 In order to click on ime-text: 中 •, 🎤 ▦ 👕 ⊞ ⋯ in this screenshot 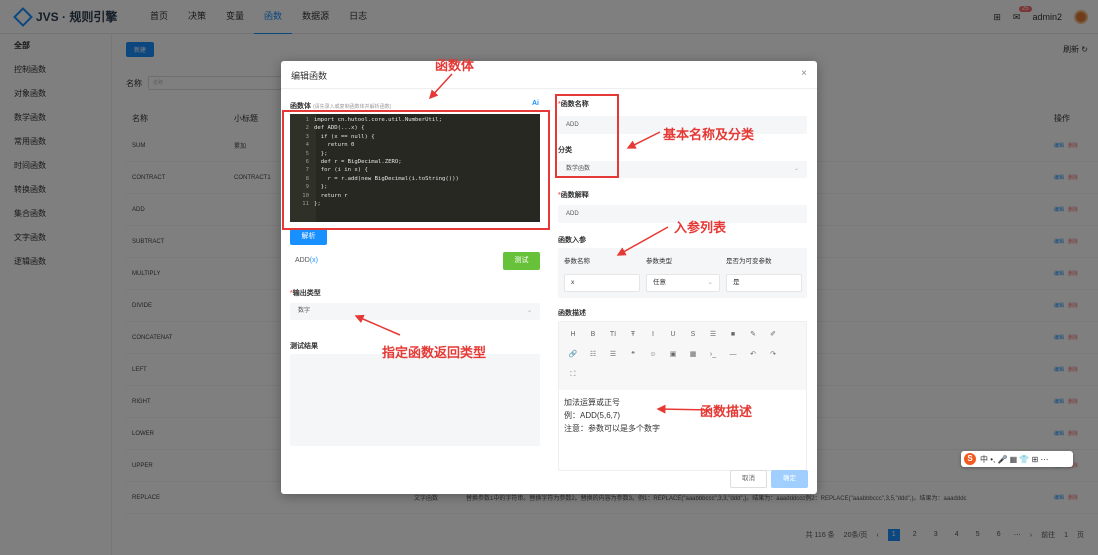, I will do `click(1014, 459)`.